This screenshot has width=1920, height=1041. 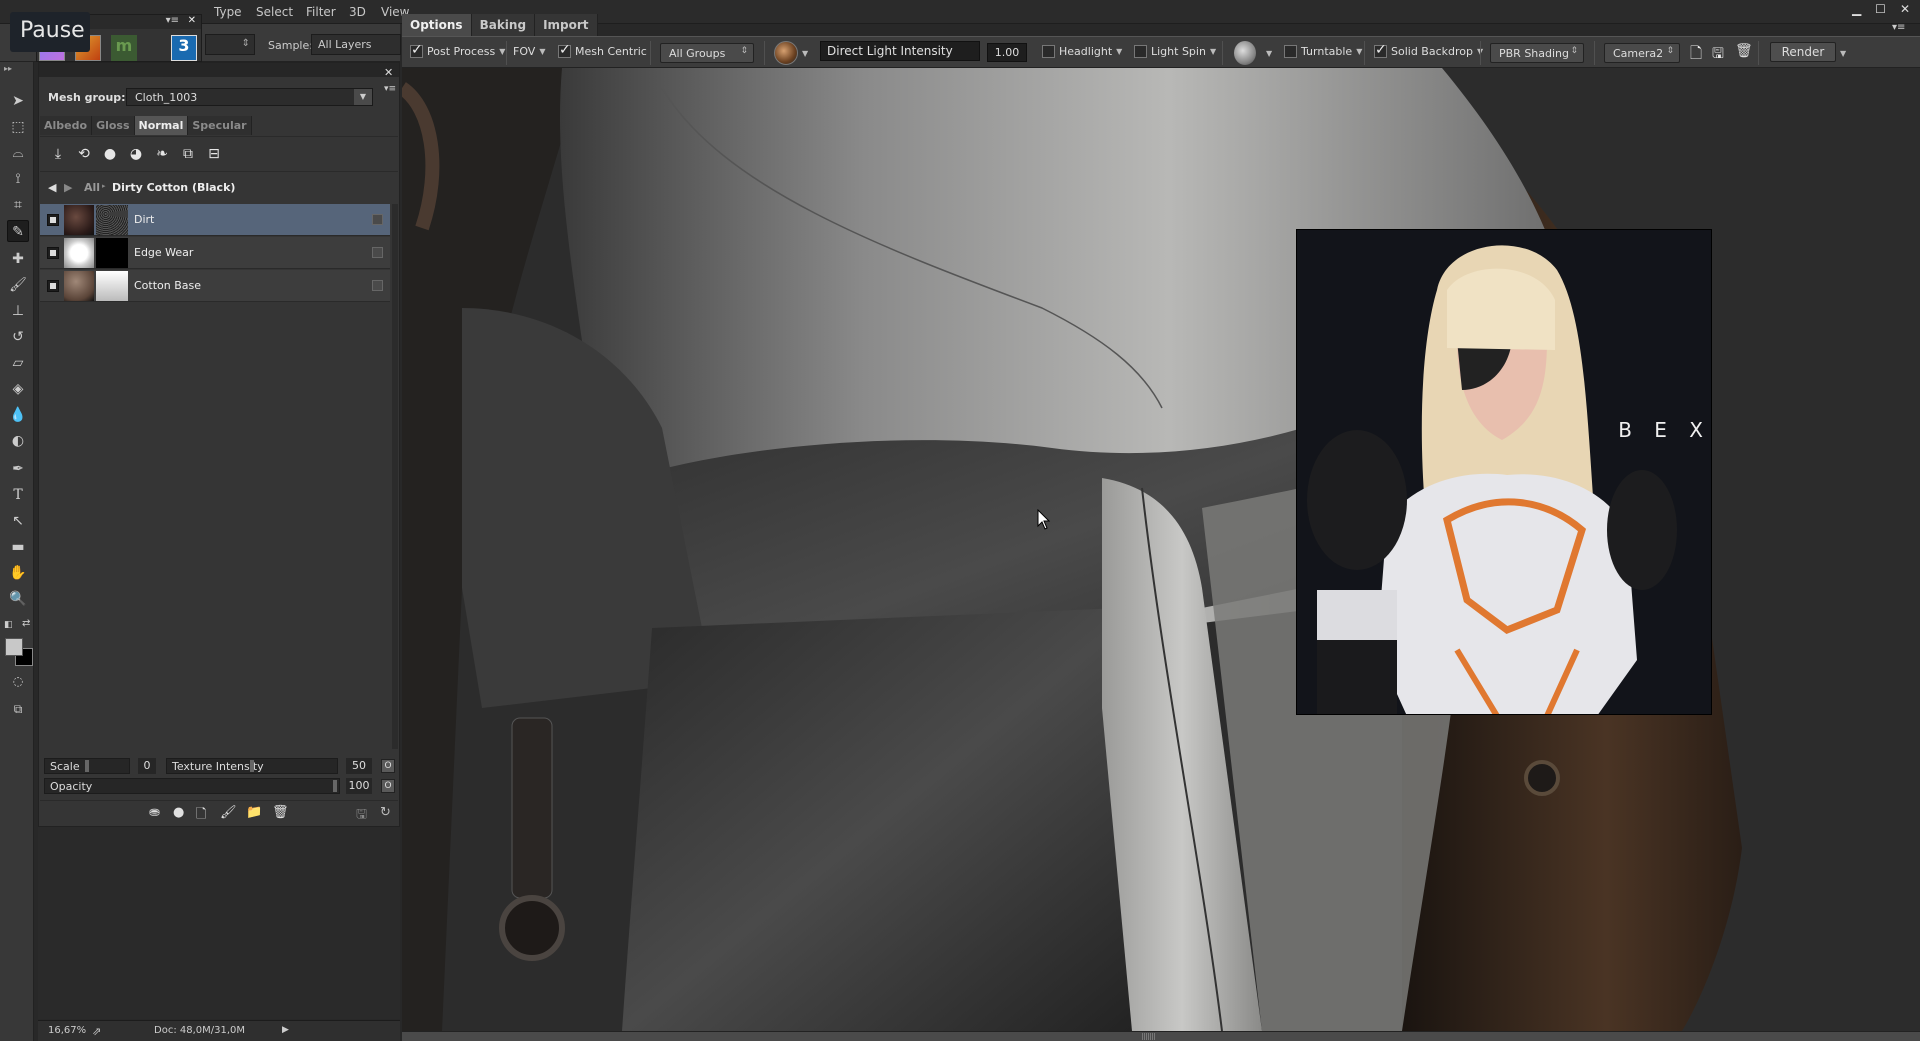 I want to click on menu-select: Select, so click(x=274, y=12).